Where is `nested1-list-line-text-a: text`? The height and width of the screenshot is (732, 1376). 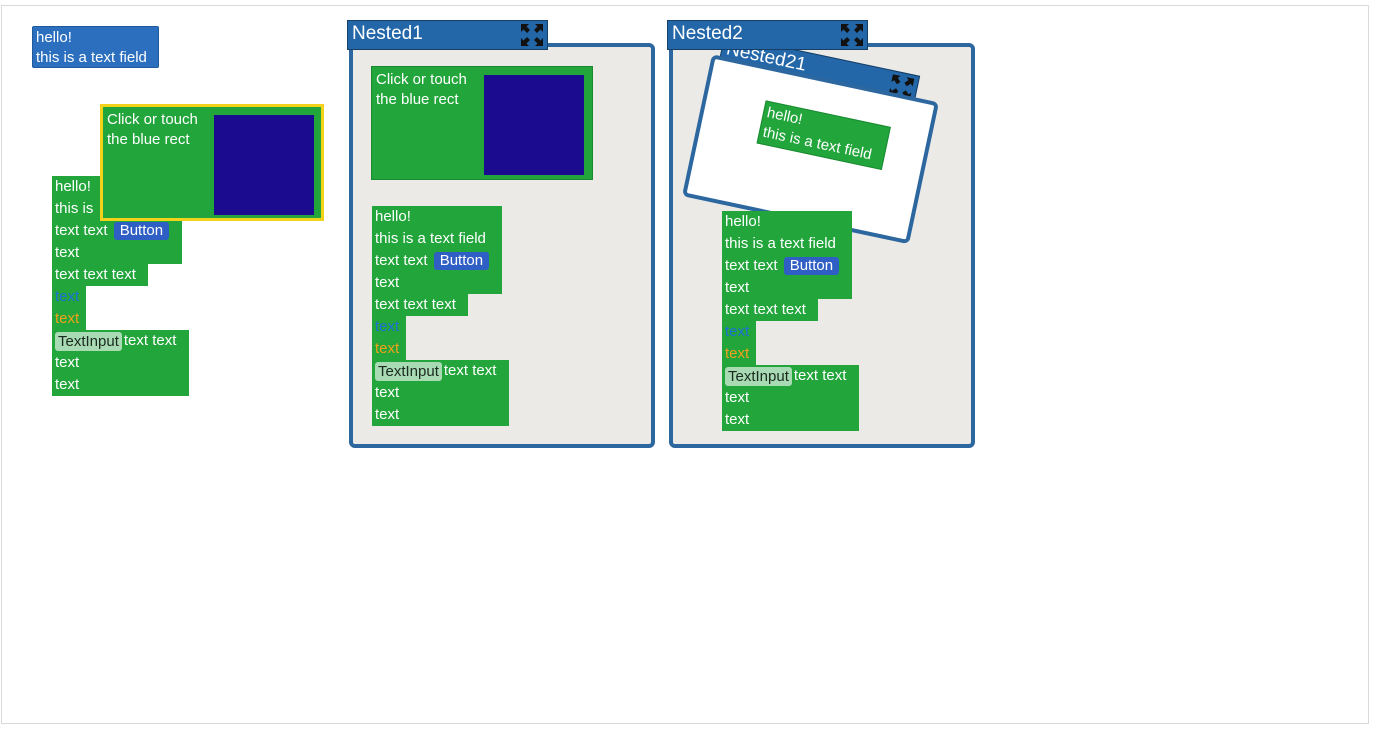 nested1-list-line-text-a: text is located at coordinates (440, 393).